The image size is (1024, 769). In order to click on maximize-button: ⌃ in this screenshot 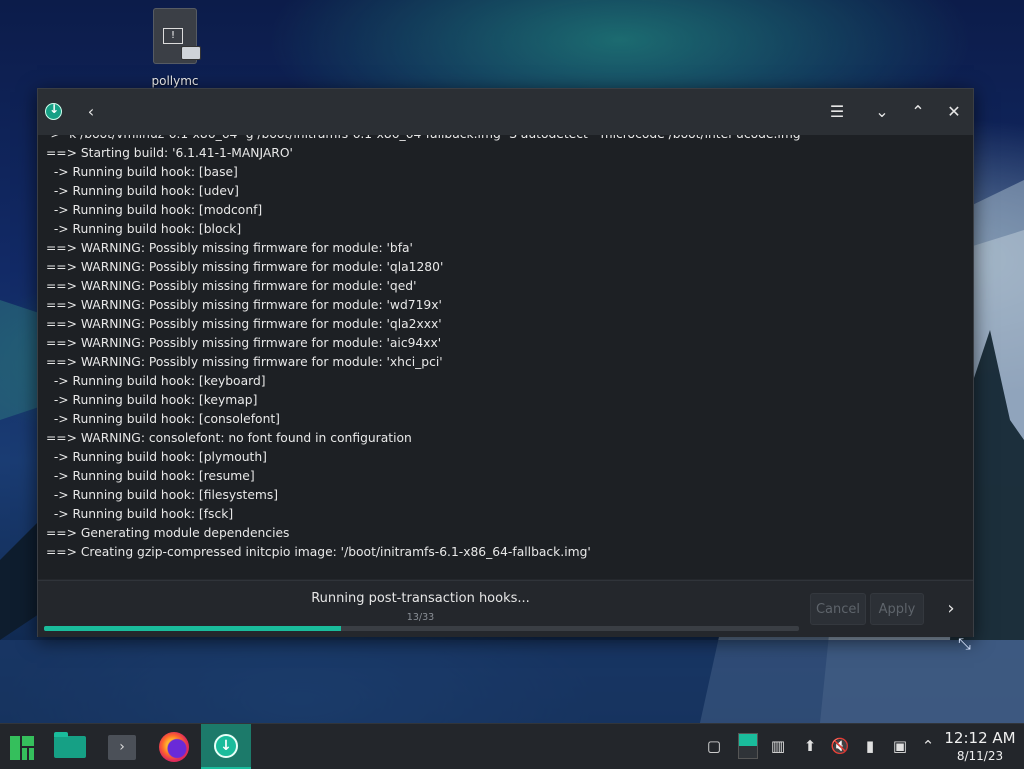, I will do `click(918, 112)`.